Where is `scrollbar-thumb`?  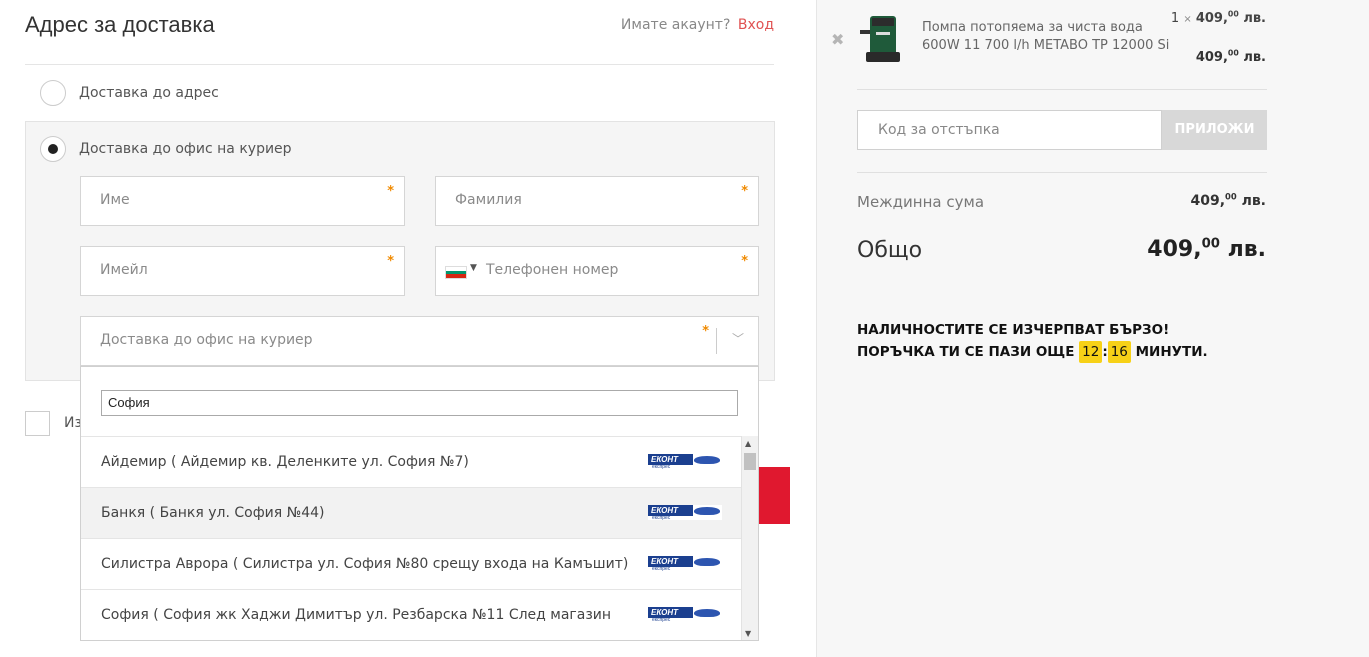 scrollbar-thumb is located at coordinates (750, 461).